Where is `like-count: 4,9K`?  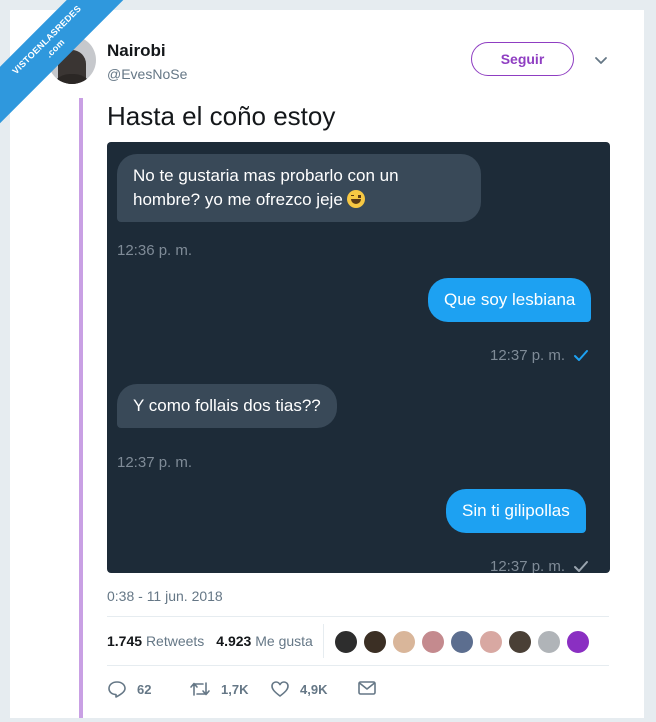
like-count: 4,9K is located at coordinates (314, 689).